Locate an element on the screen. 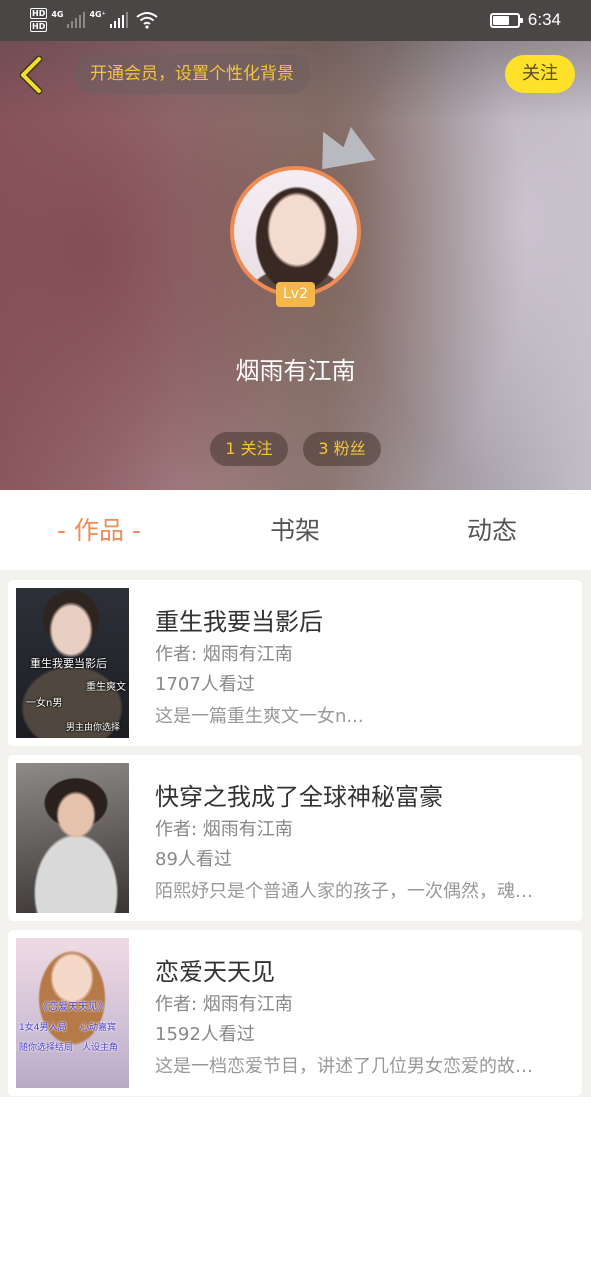 This screenshot has width=591, height=1280. network-type-label: 4G⁺ is located at coordinates (97, 14).